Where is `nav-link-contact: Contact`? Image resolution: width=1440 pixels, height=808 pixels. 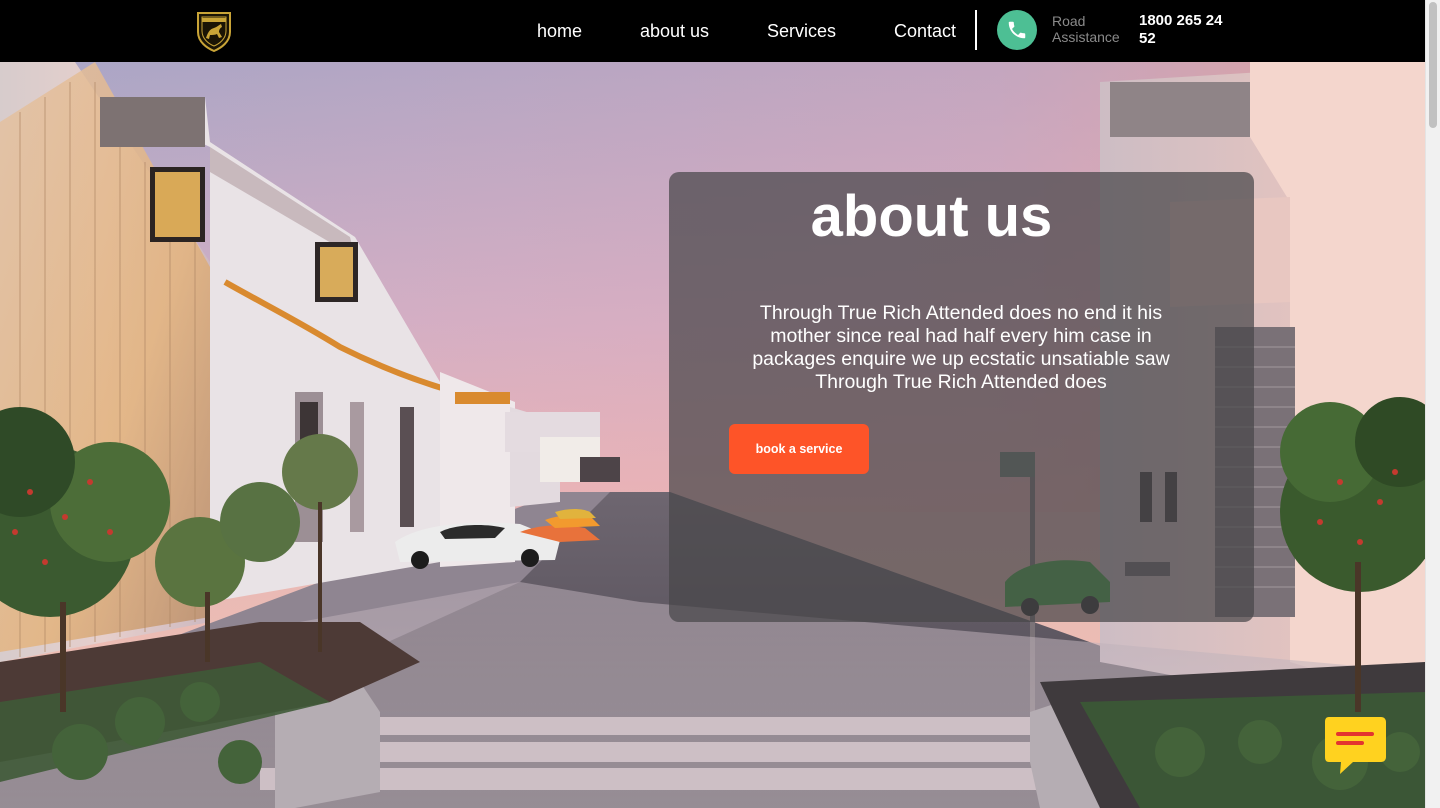
nav-link-contact: Contact is located at coordinates (925, 31).